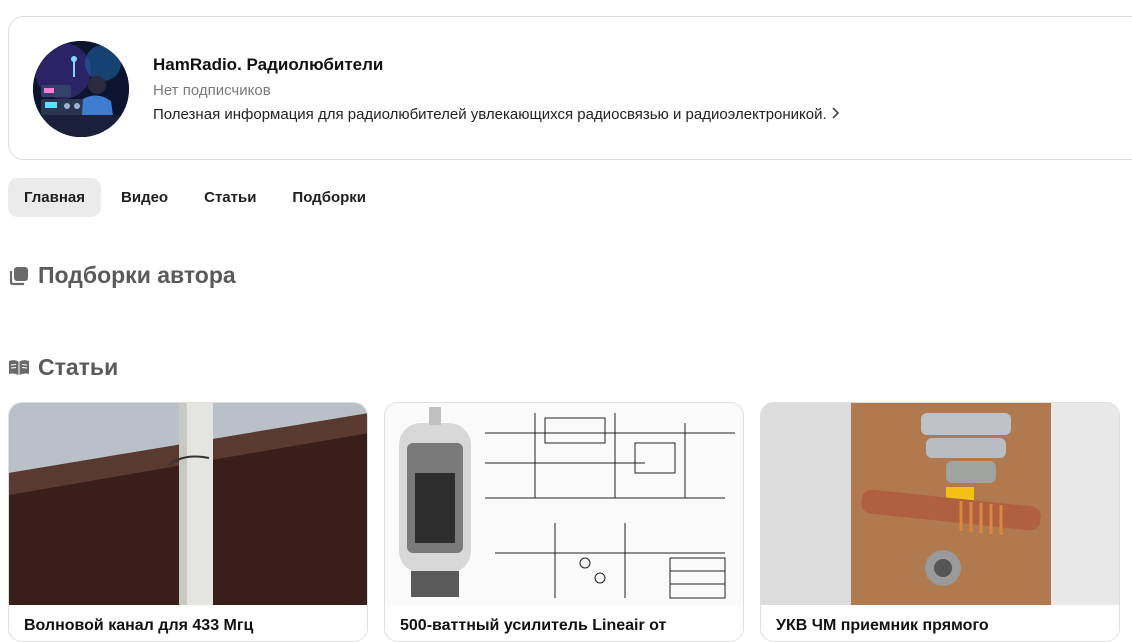 The height and width of the screenshot is (642, 1132). I want to click on tab-articles: Статьи, so click(230, 197).